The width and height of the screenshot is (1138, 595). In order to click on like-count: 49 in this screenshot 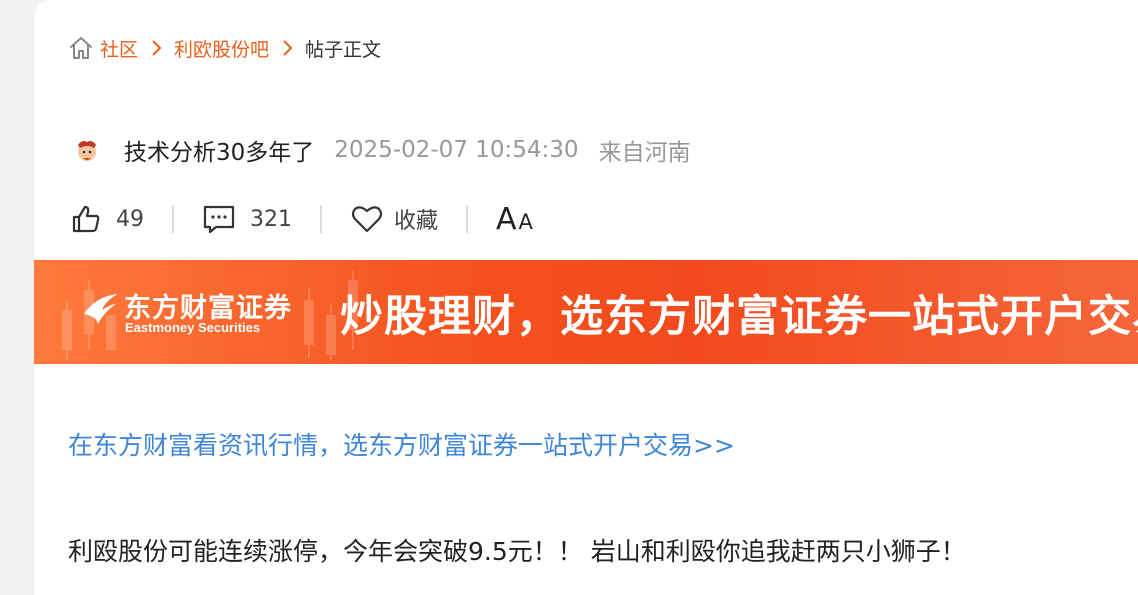, I will do `click(130, 219)`.